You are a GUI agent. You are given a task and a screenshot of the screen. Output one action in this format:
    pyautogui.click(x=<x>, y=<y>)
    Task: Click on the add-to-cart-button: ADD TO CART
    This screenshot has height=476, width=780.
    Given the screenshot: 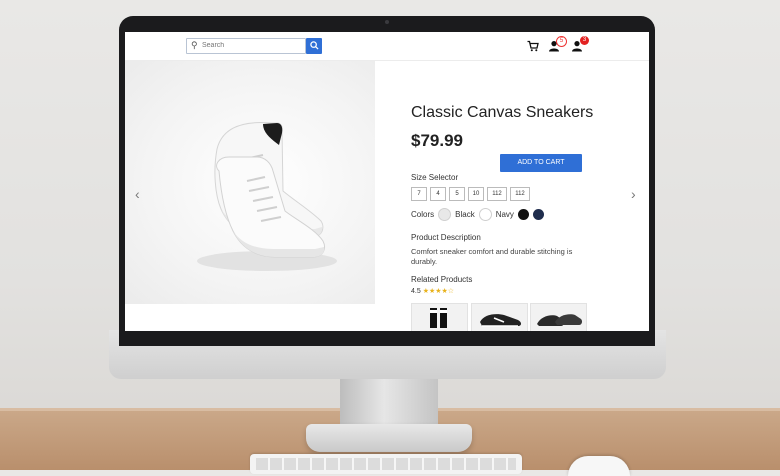 What is the action you would take?
    pyautogui.click(x=541, y=163)
    